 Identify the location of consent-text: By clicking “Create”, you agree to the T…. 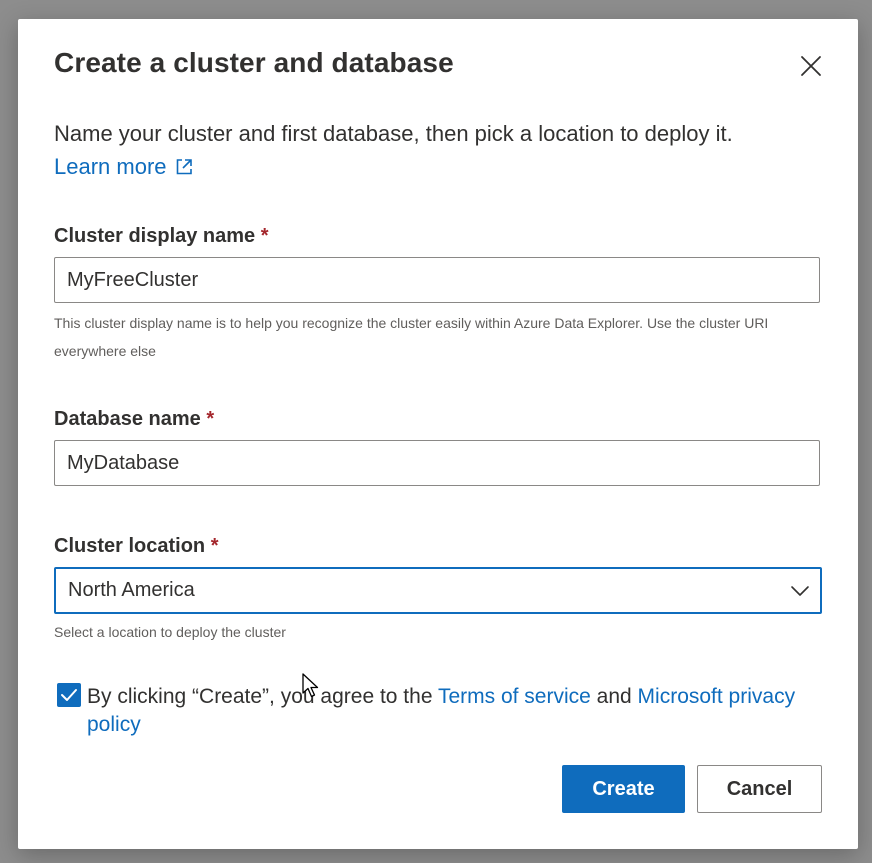
(447, 711).